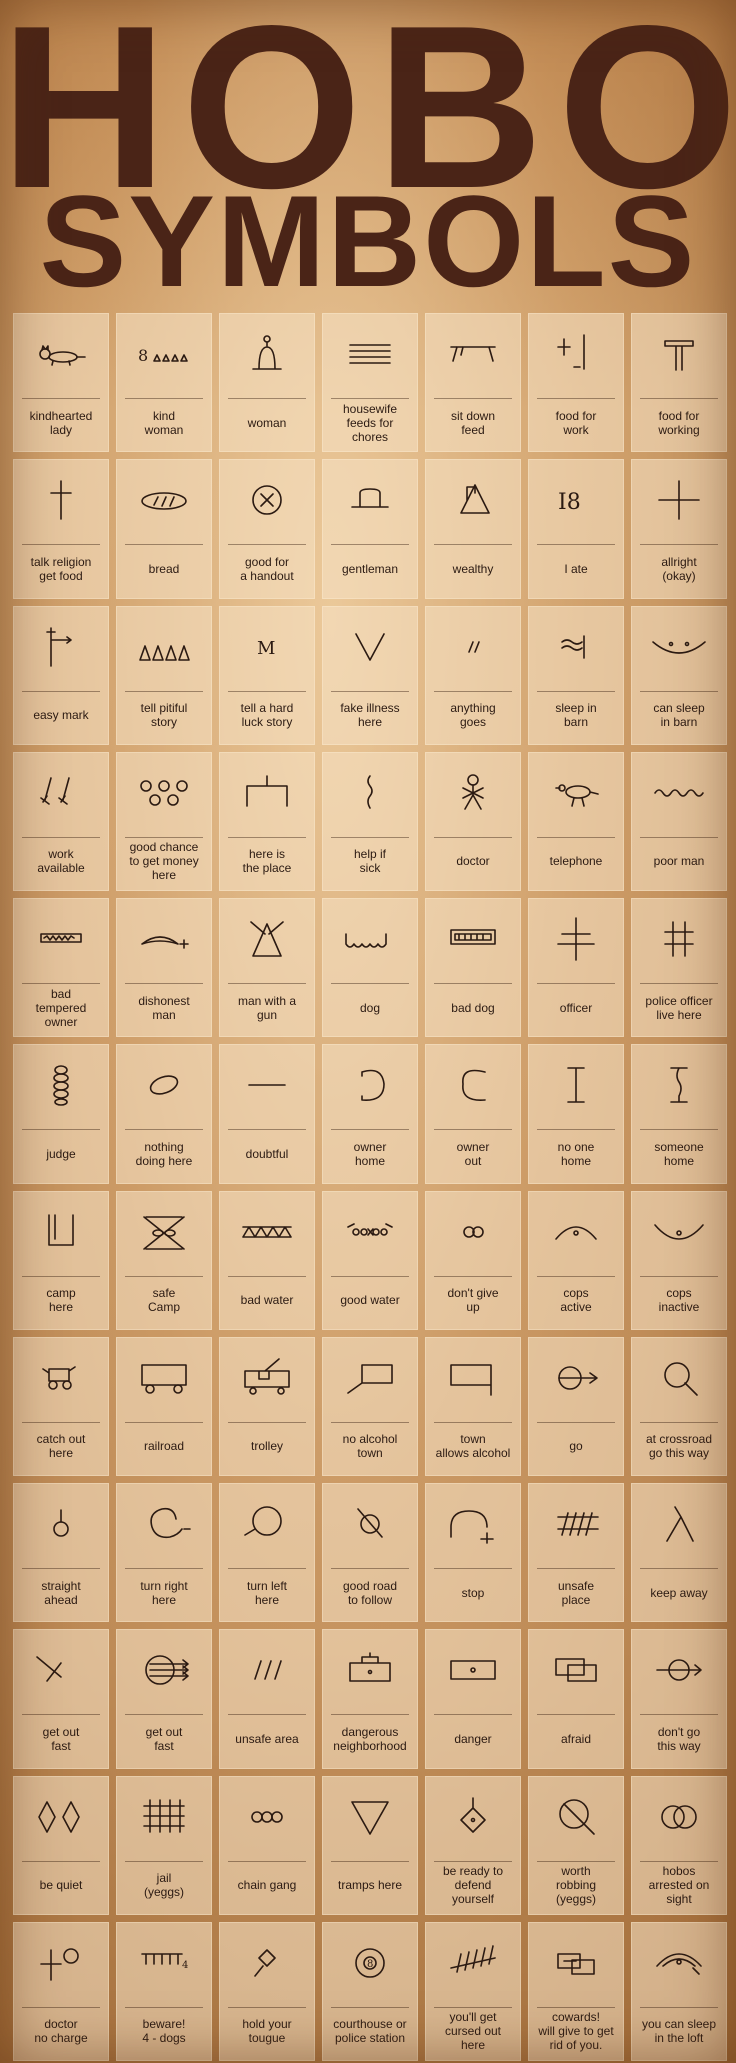 The image size is (736, 2063). Describe the element at coordinates (164, 1670) in the screenshot. I see `circle-arrows-icon` at that location.